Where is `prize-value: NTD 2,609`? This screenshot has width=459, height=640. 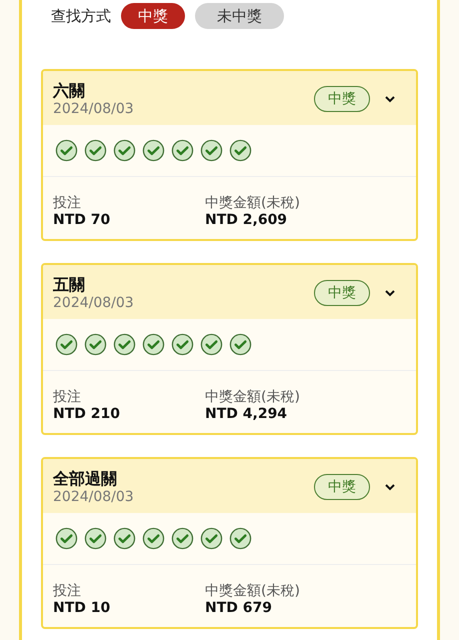
prize-value: NTD 2,609 is located at coordinates (246, 220).